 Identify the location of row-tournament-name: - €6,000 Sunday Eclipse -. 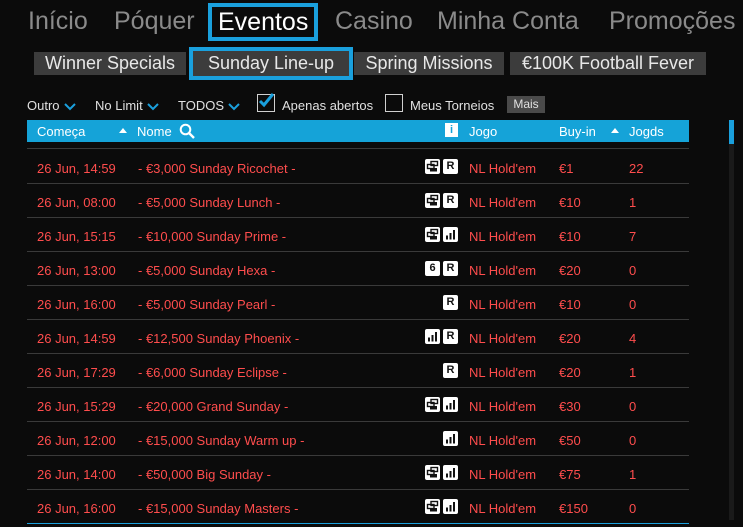
(212, 372).